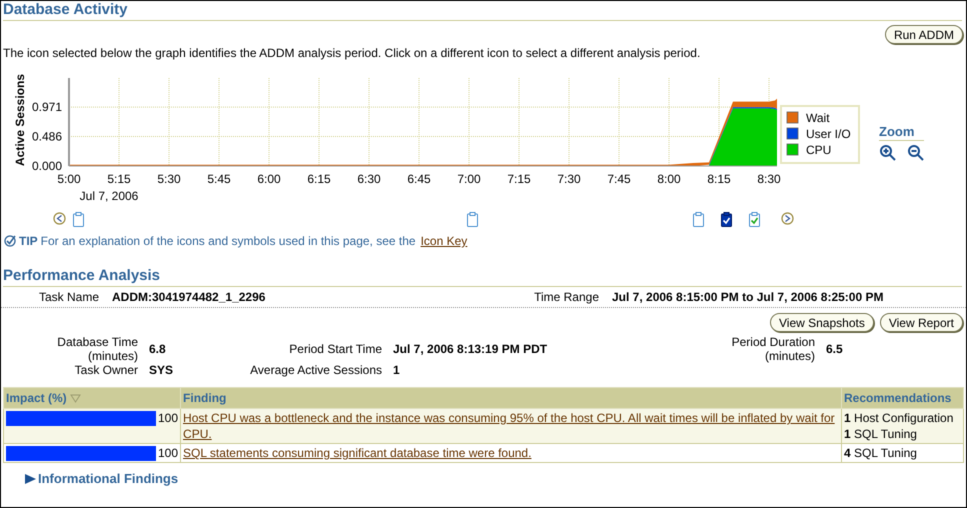 The height and width of the screenshot is (508, 967). I want to click on x-tick-label: 5:15, so click(119, 179).